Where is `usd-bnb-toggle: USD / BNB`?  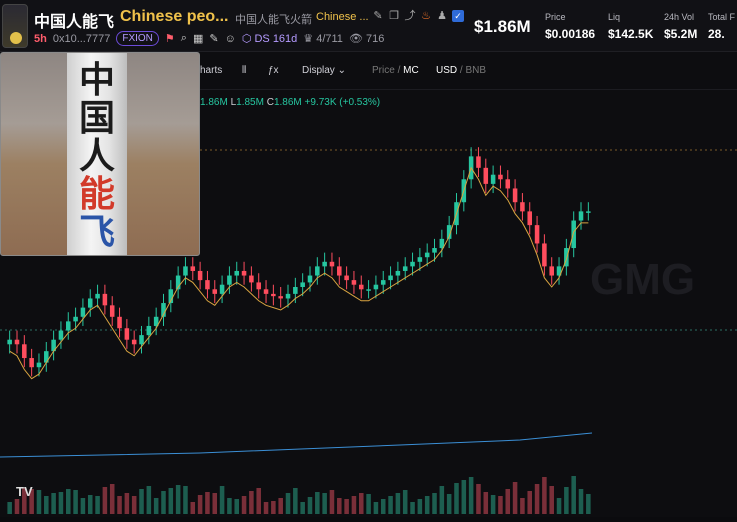
usd-bnb-toggle: USD / BNB is located at coordinates (461, 70).